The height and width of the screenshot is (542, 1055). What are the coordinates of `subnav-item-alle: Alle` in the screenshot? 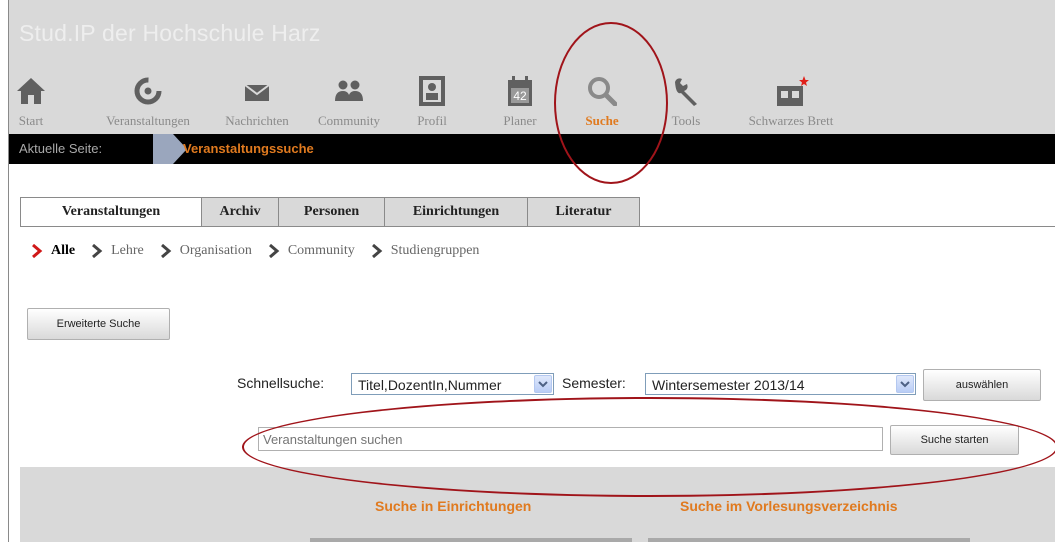 It's located at (53, 251).